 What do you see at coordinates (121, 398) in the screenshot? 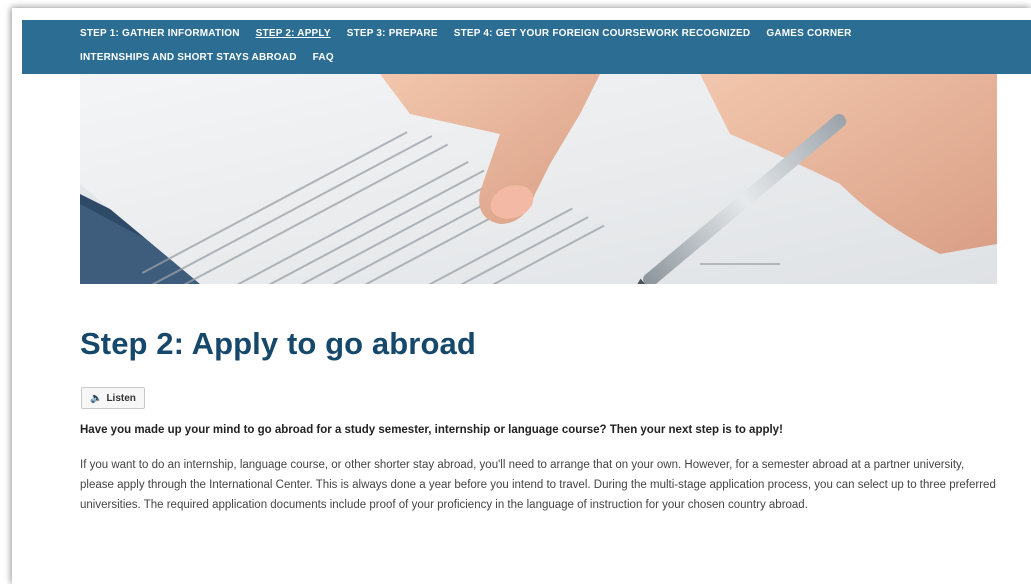
I see `listen-label: Listen` at bounding box center [121, 398].